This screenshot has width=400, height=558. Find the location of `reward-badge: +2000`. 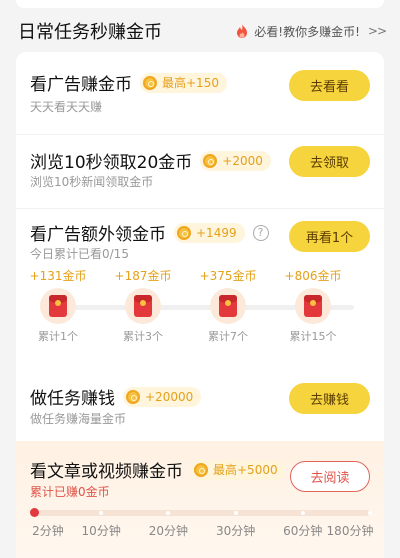

reward-badge: +2000 is located at coordinates (235, 160).